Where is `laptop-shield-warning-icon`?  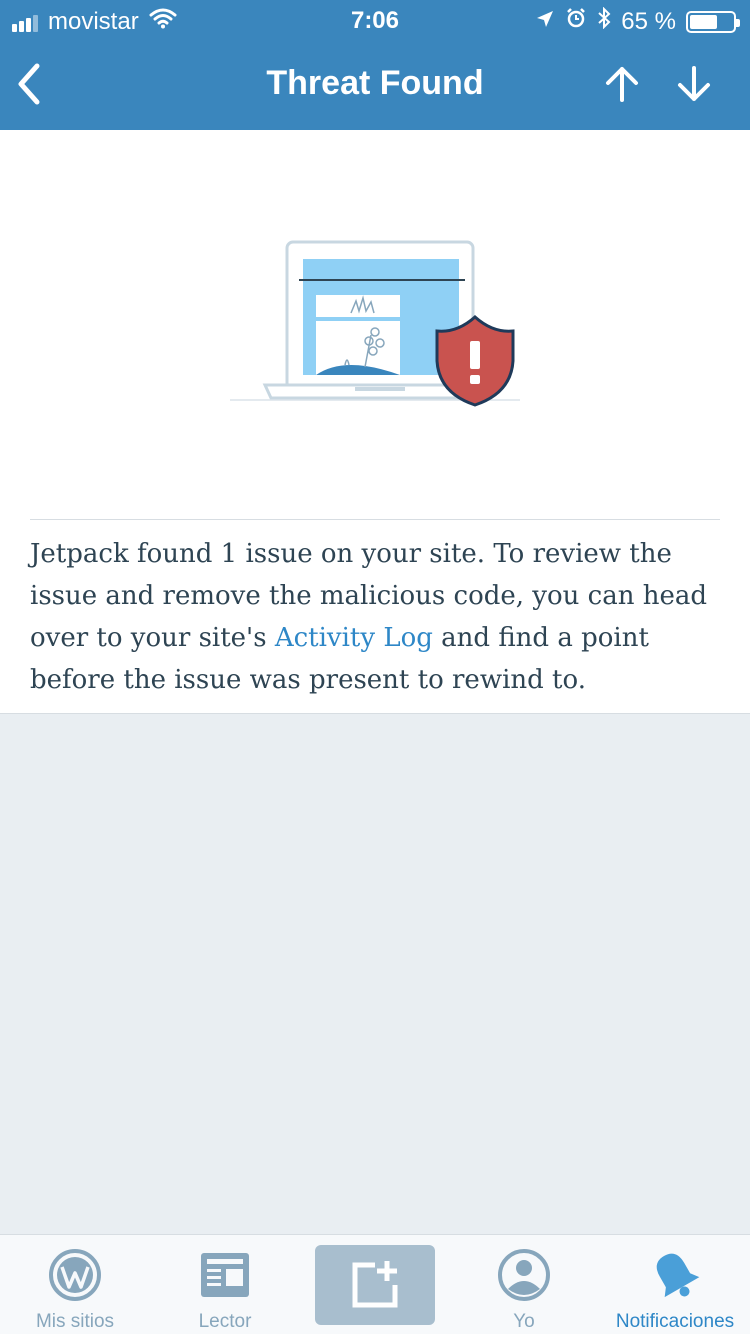
laptop-shield-warning-icon is located at coordinates (375, 325).